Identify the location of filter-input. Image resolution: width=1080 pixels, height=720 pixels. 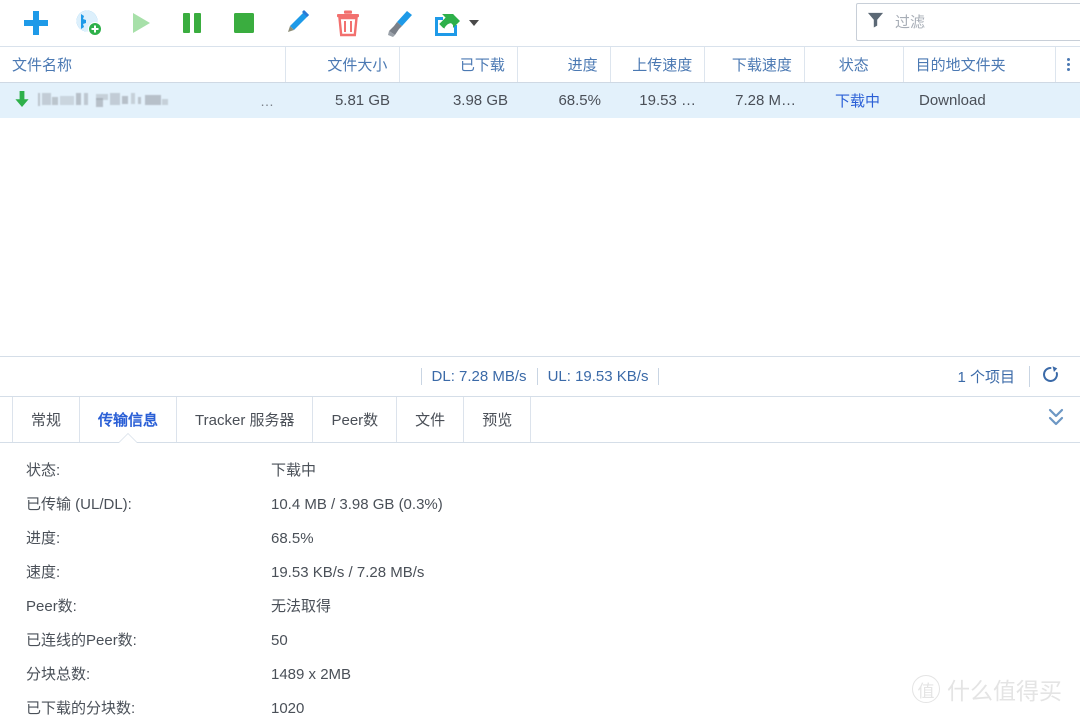
(986, 22).